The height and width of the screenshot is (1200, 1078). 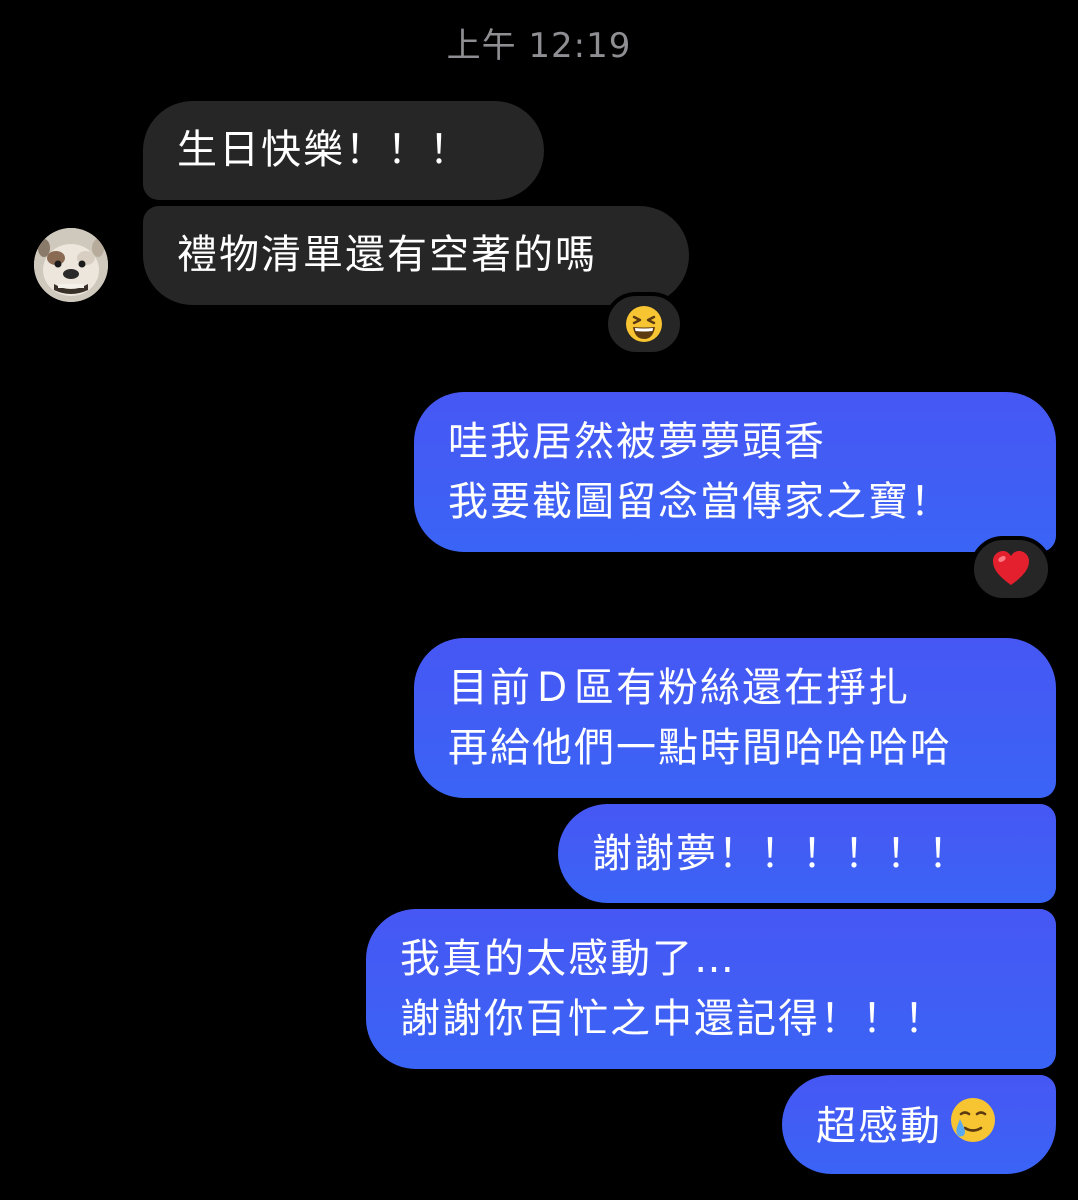 What do you see at coordinates (700, 748) in the screenshot?
I see `message-text: 再給他們一點時間哈哈哈哈` at bounding box center [700, 748].